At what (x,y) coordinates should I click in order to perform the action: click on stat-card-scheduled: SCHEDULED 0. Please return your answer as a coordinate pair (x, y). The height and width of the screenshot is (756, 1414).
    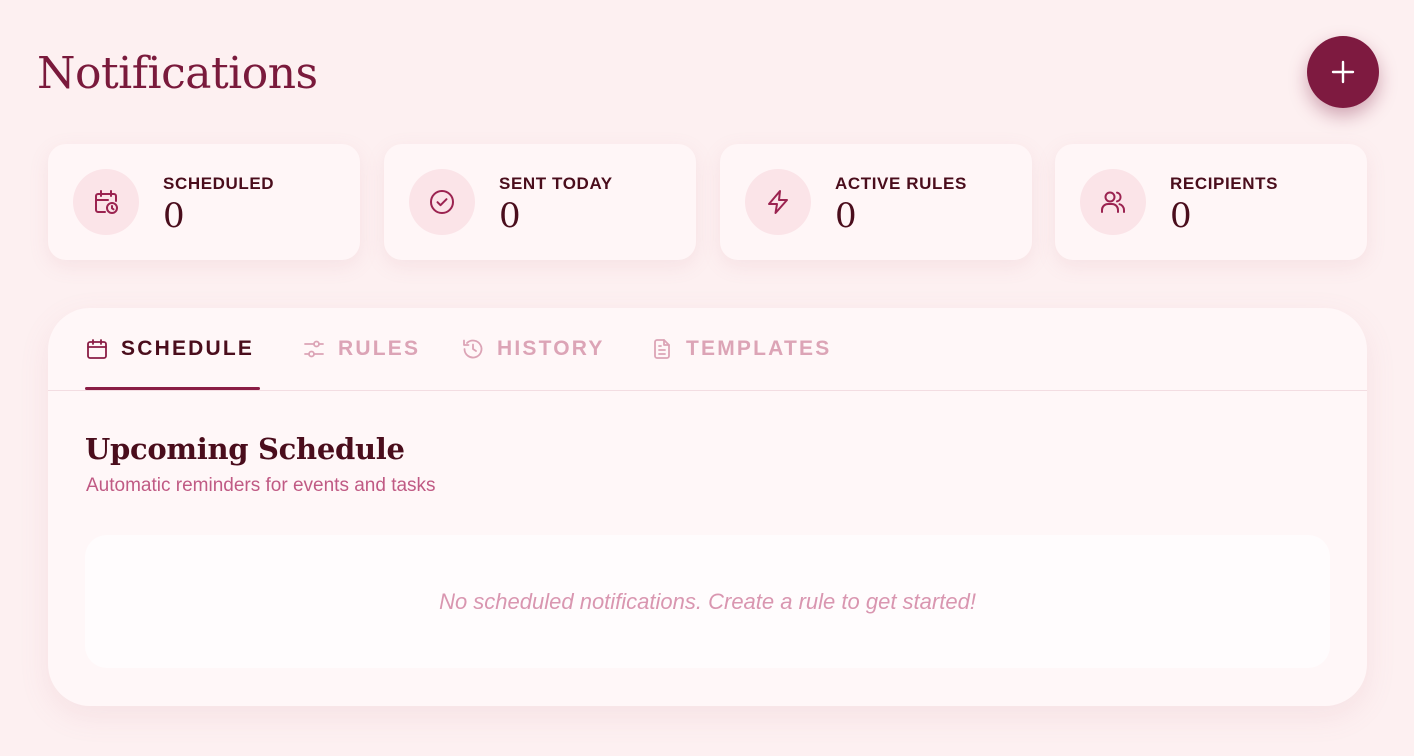
    Looking at the image, I should click on (204, 202).